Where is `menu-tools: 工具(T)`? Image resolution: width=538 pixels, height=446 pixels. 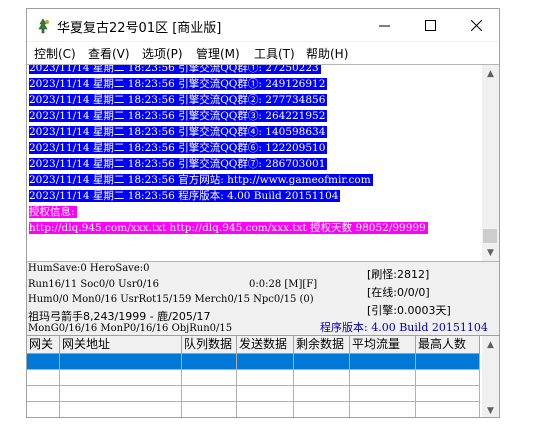 menu-tools: 工具(T) is located at coordinates (274, 53).